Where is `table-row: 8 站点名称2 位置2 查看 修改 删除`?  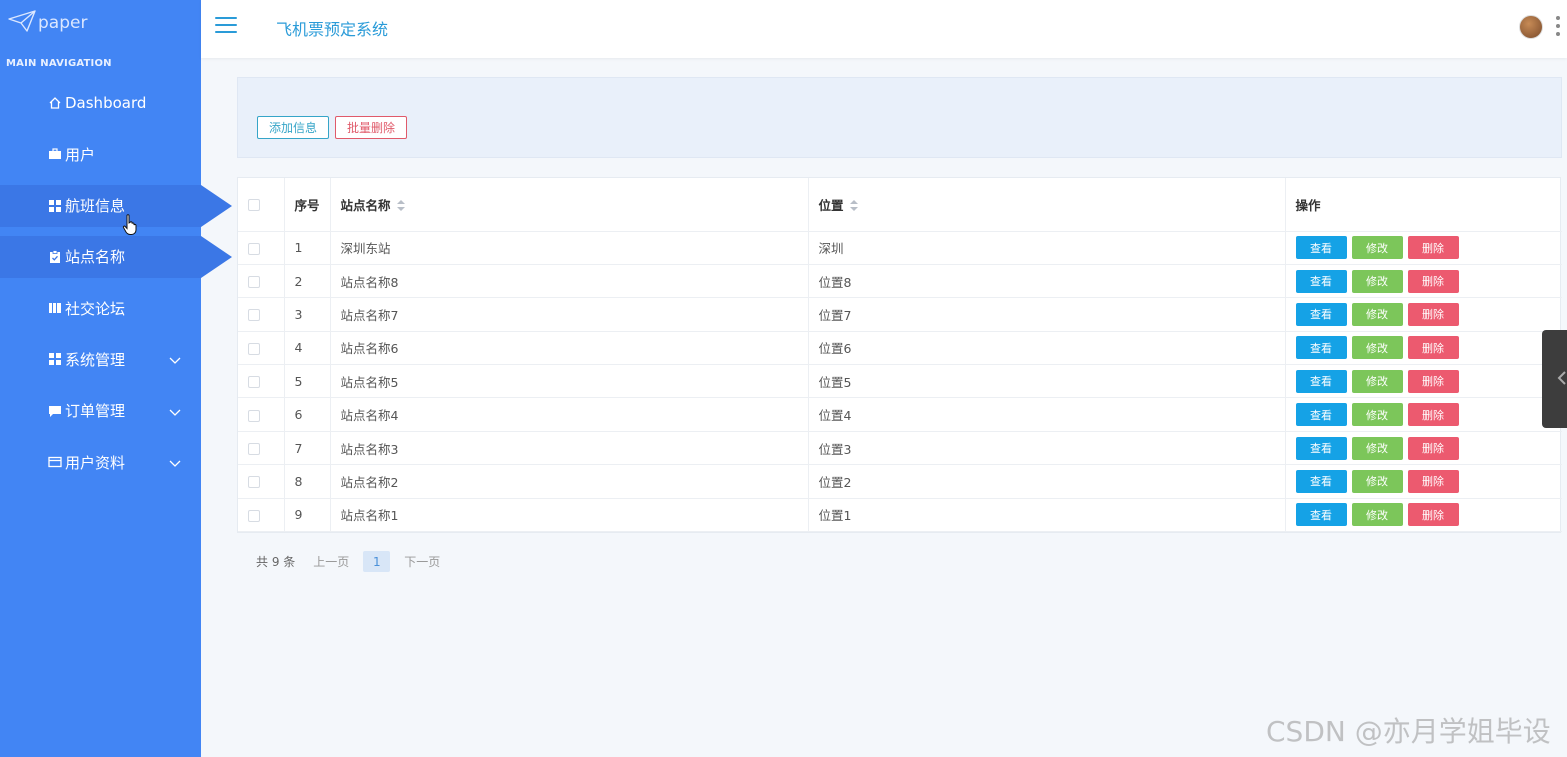
table-row: 8 站点名称2 位置2 查看 修改 删除 is located at coordinates (900, 481).